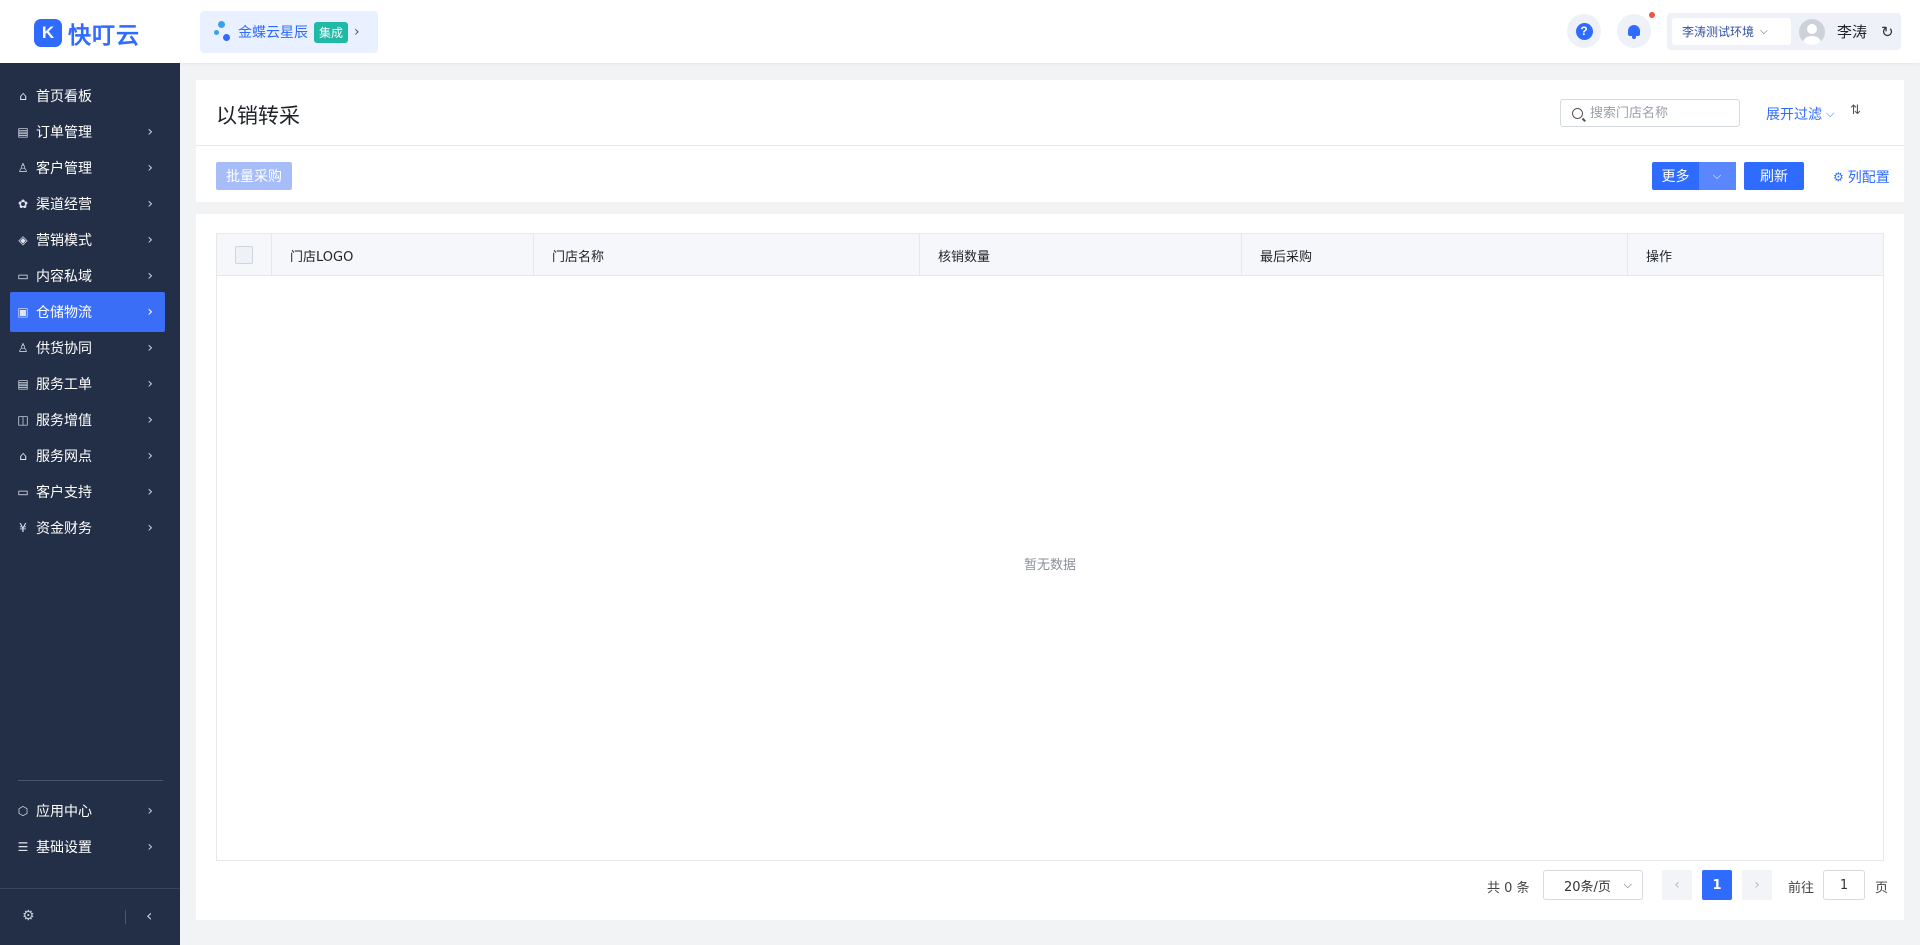 The width and height of the screenshot is (1920, 945). I want to click on app-logo: K 快叮云, so click(87, 33).